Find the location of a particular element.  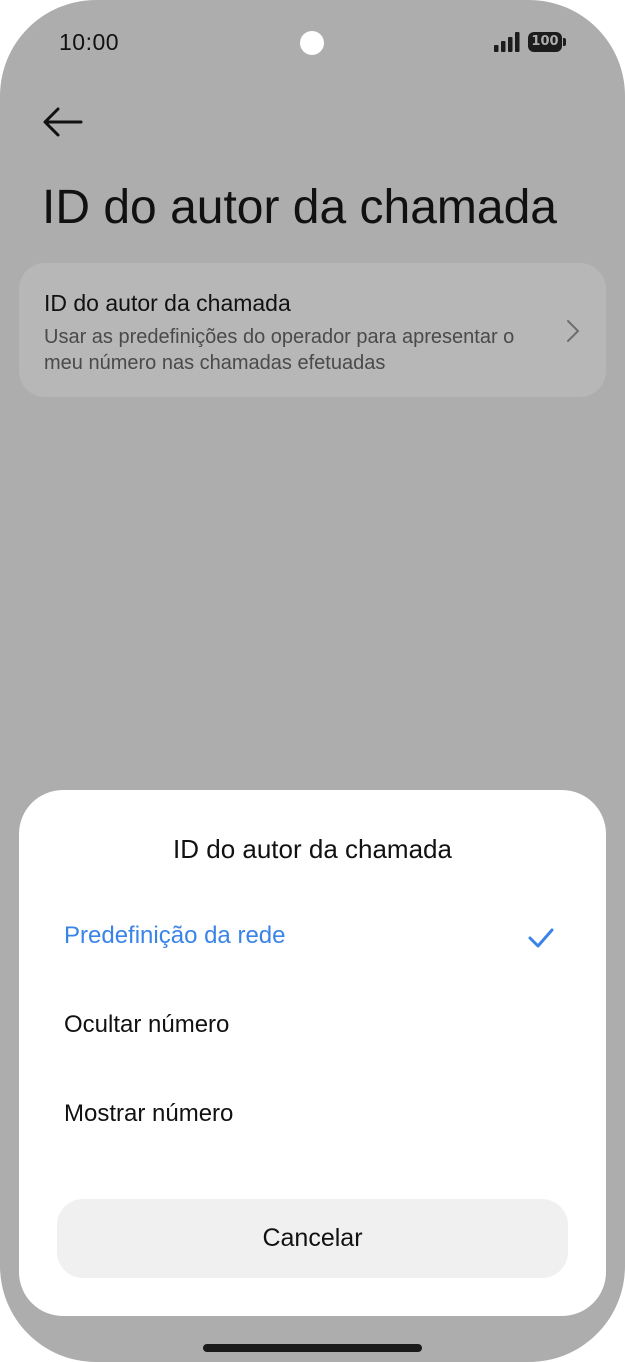

arrow-left-icon is located at coordinates (63, 122).